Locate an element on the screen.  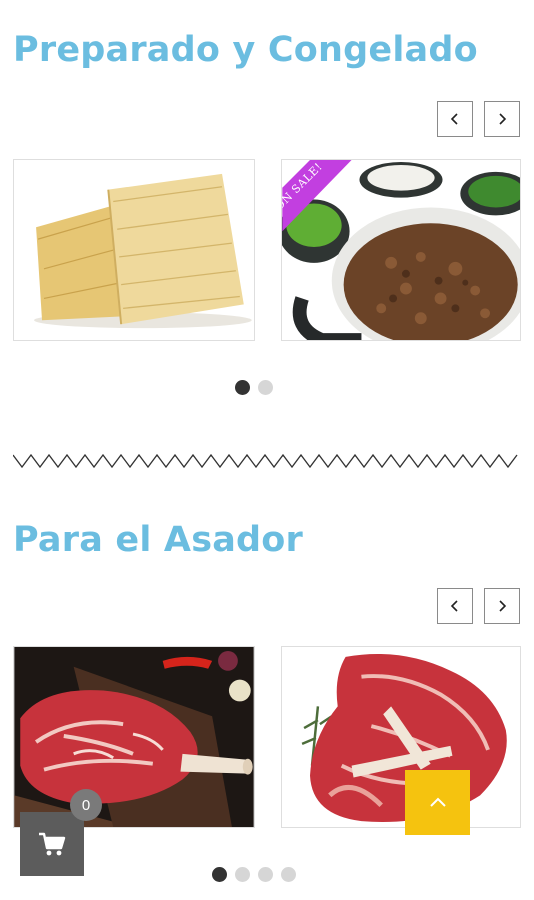
product-card-t-bone is located at coordinates (401, 737).